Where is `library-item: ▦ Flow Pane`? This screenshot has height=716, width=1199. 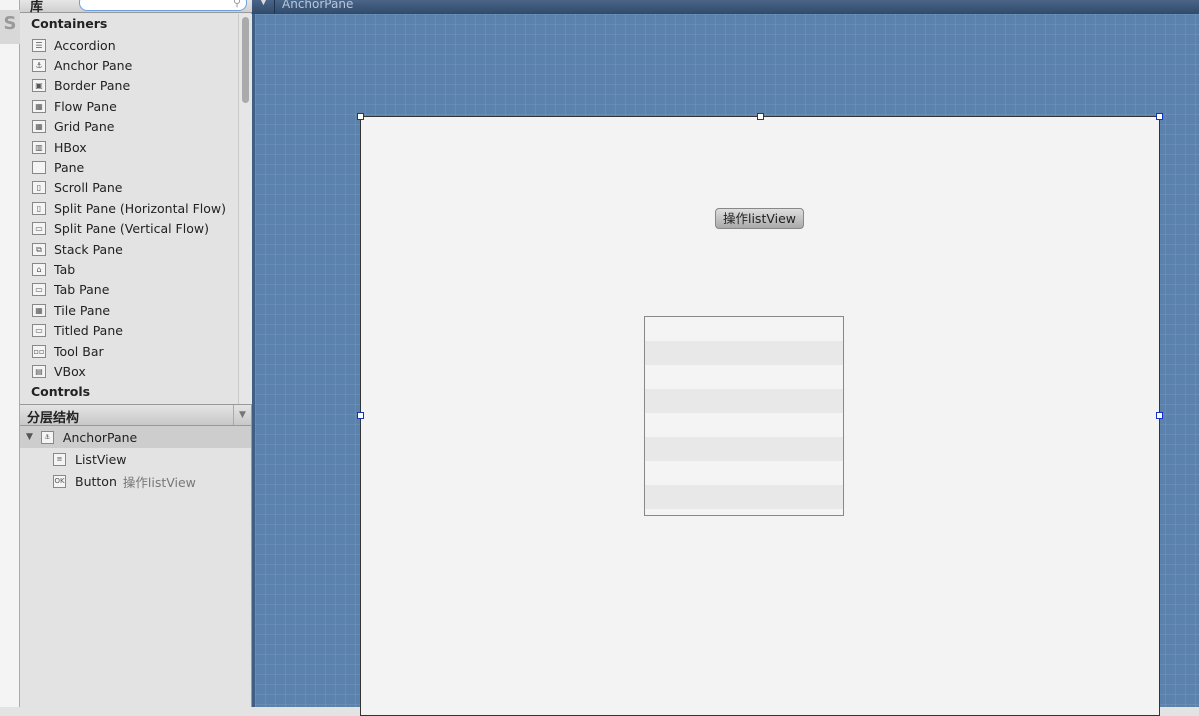
library-item: ▦ Flow Pane is located at coordinates (74, 106).